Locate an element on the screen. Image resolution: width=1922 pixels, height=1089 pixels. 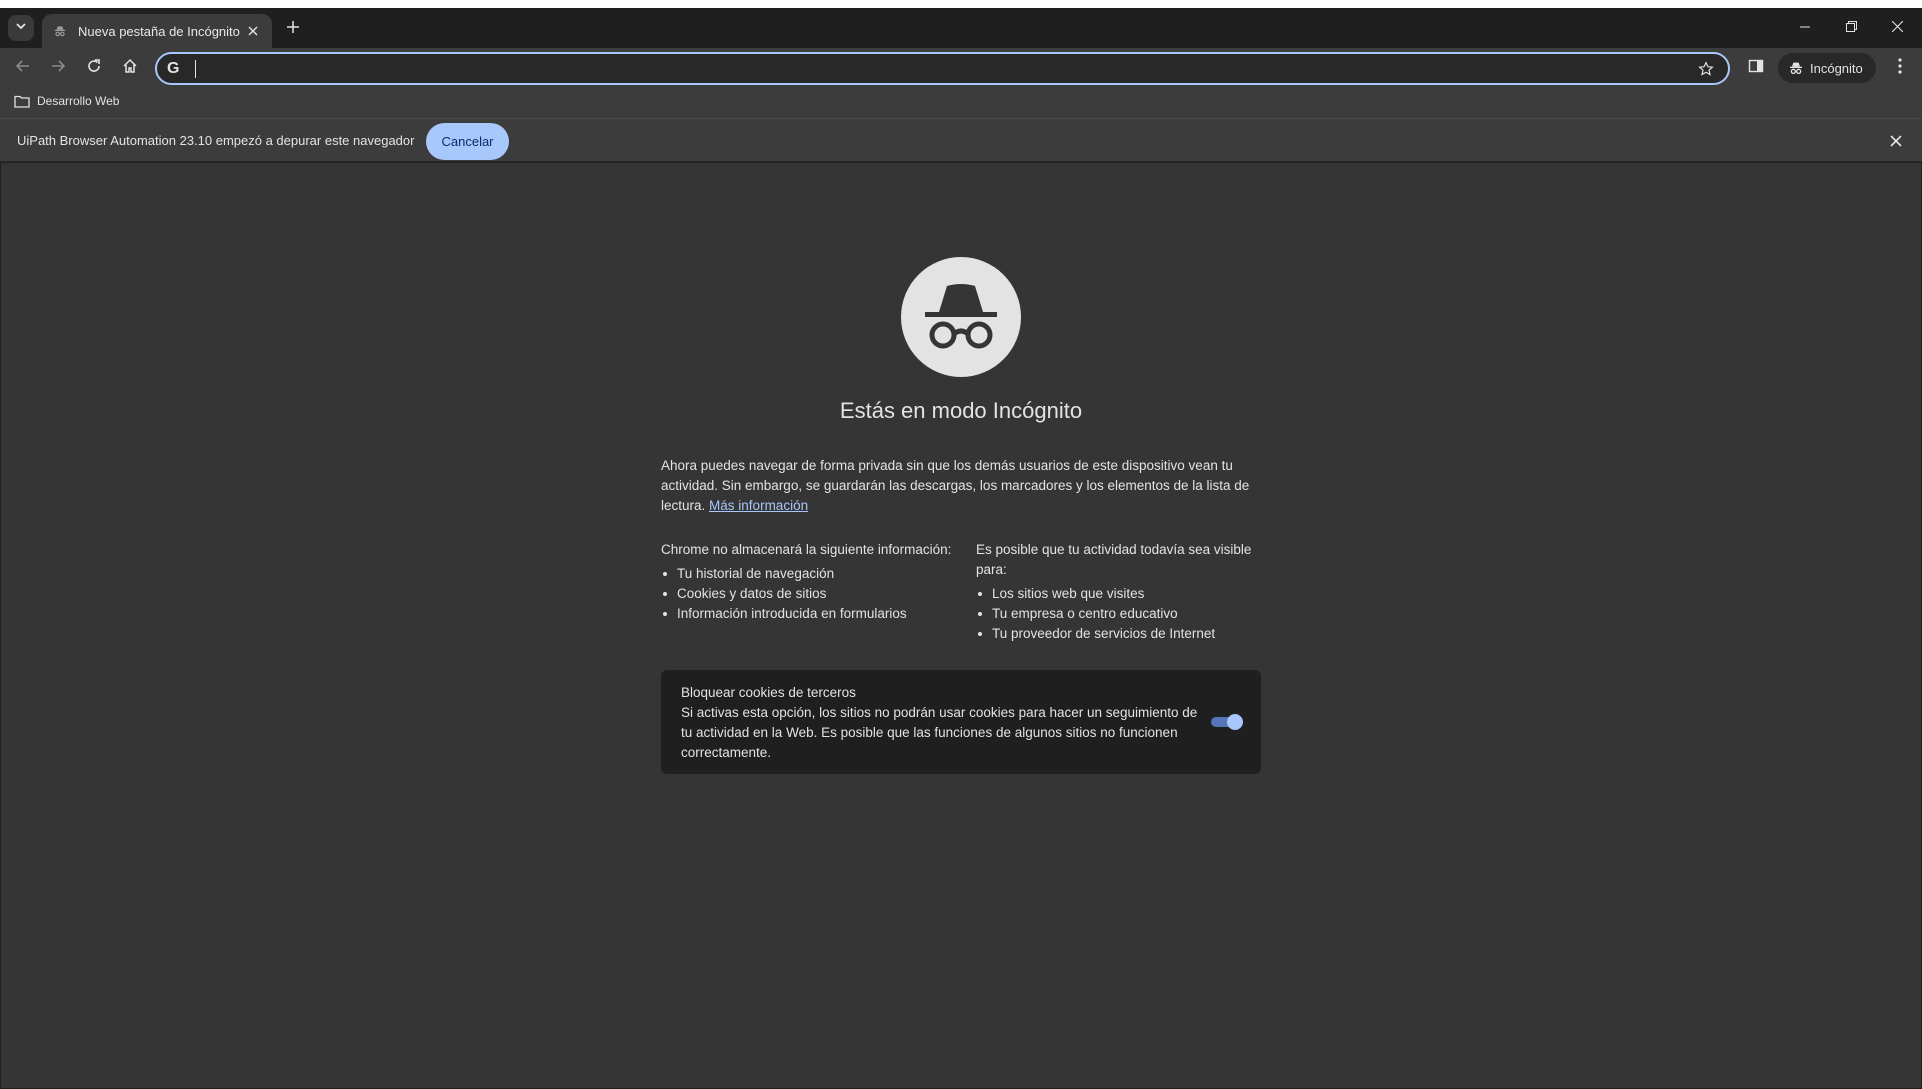
back-button is located at coordinates (23, 68).